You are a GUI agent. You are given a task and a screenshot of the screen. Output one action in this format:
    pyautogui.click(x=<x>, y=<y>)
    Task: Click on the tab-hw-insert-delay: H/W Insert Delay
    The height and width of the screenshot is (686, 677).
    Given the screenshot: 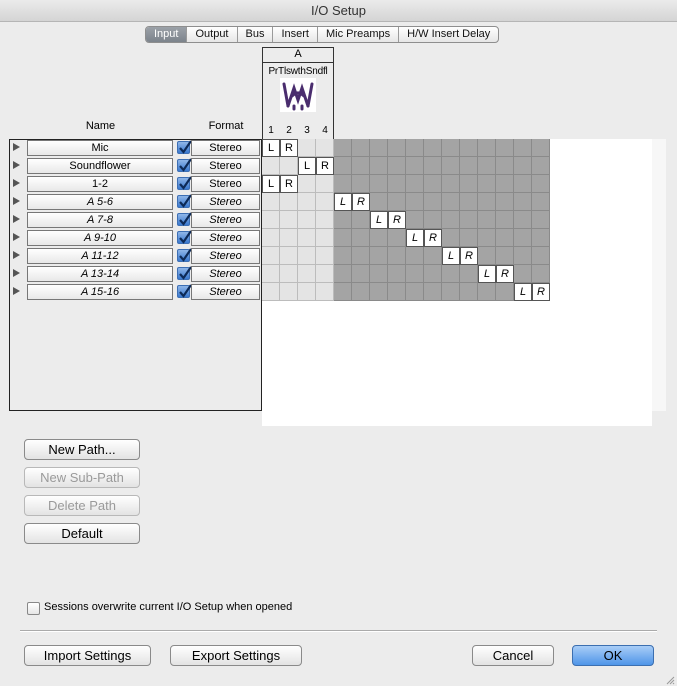 What is the action you would take?
    pyautogui.click(x=448, y=34)
    